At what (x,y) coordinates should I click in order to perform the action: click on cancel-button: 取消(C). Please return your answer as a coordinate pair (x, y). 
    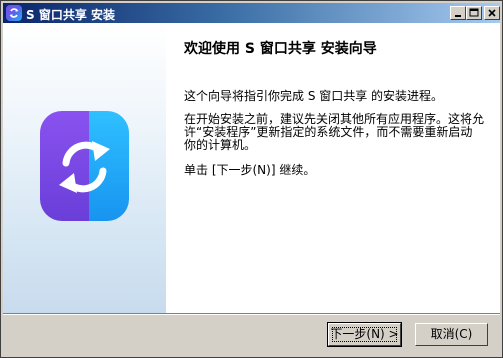
    Looking at the image, I should click on (451, 334).